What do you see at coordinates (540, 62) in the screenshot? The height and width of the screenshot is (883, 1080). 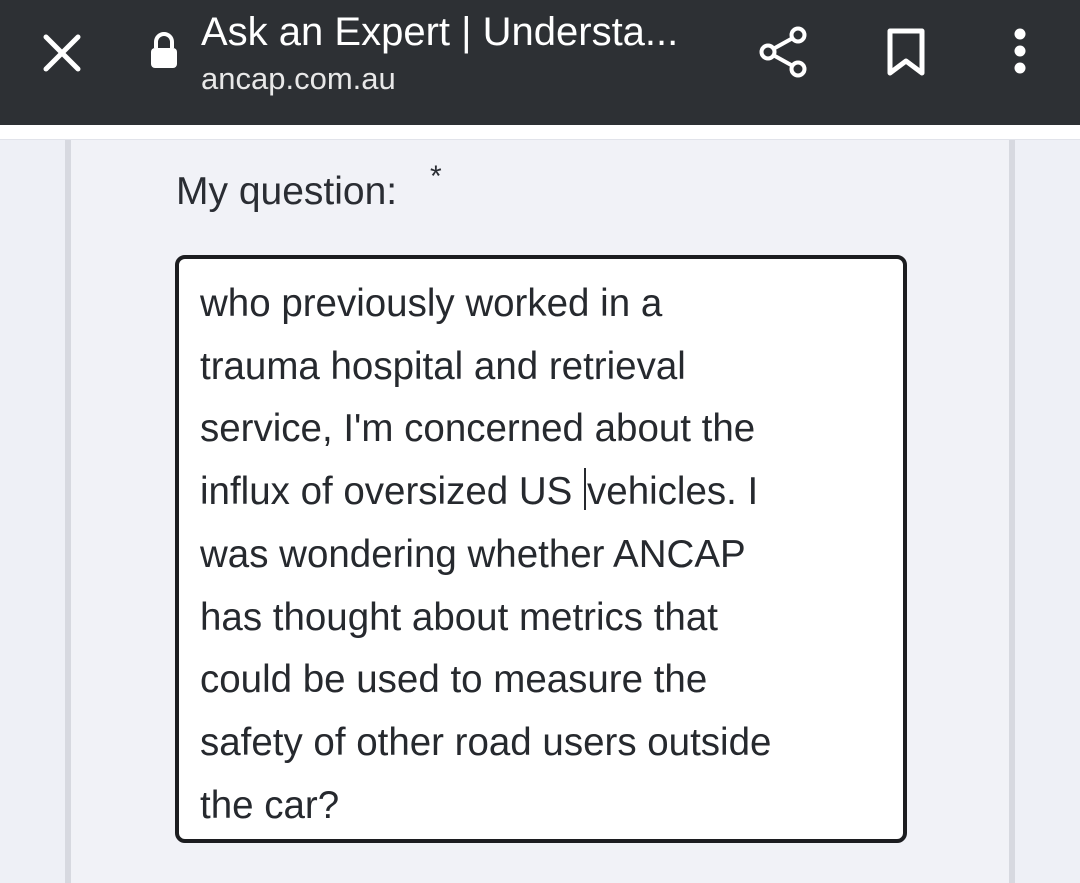 I see `browser-top-bar: Ask an Expert | Understa... ancap.com.au` at bounding box center [540, 62].